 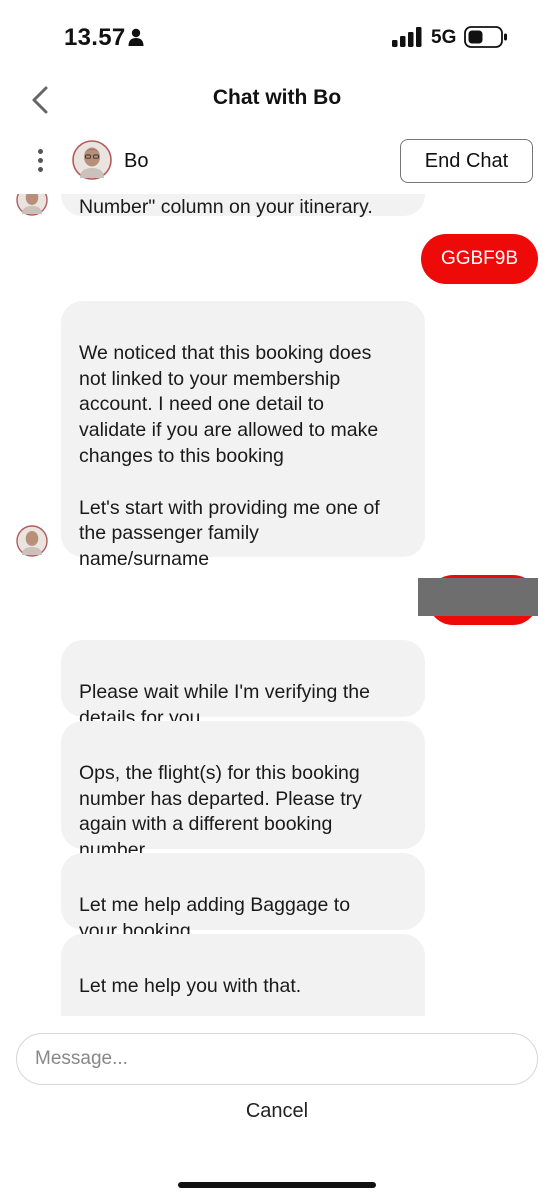 What do you see at coordinates (485, 37) in the screenshot?
I see `battery-icon` at bounding box center [485, 37].